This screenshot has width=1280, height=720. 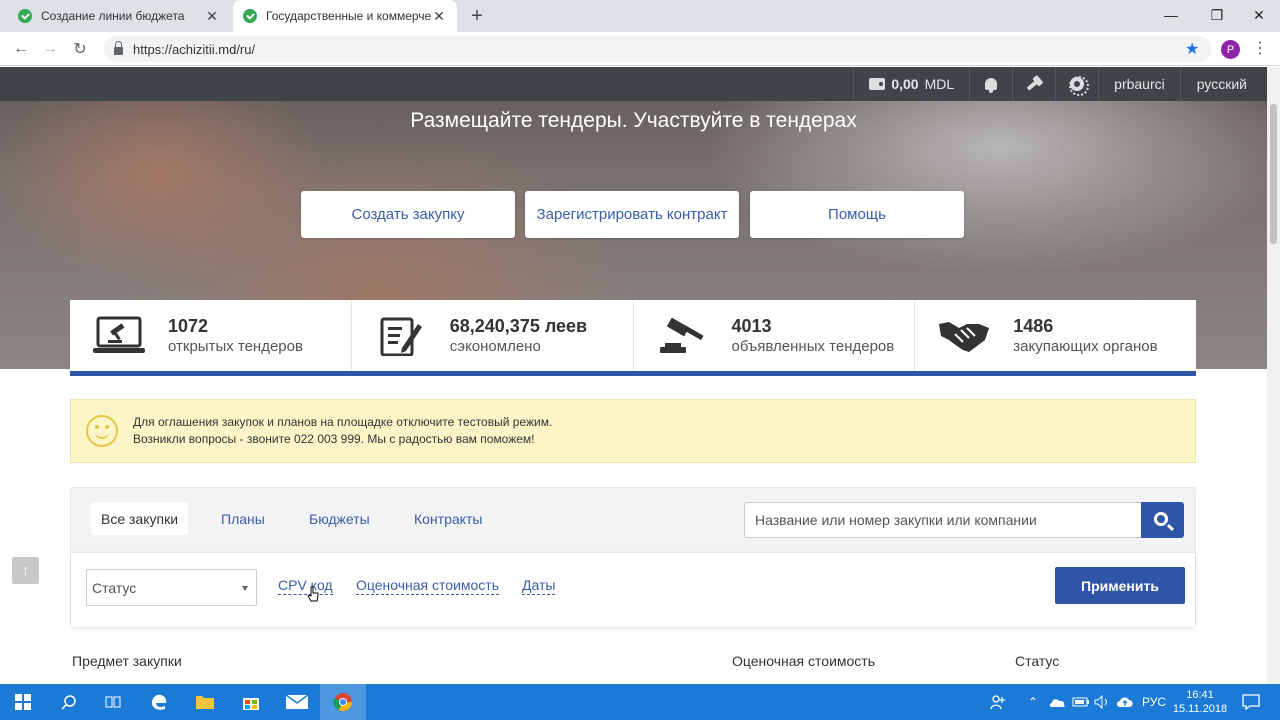 I want to click on column-header-value: Оценочная стоимость, so click(x=804, y=661).